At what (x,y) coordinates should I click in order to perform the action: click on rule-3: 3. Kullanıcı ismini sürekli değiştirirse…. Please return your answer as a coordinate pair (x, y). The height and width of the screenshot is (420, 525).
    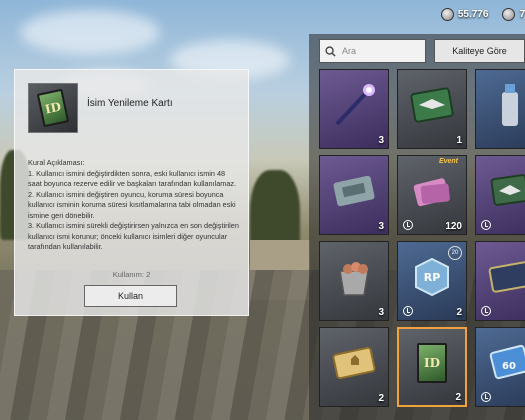
    Looking at the image, I should click on (133, 236).